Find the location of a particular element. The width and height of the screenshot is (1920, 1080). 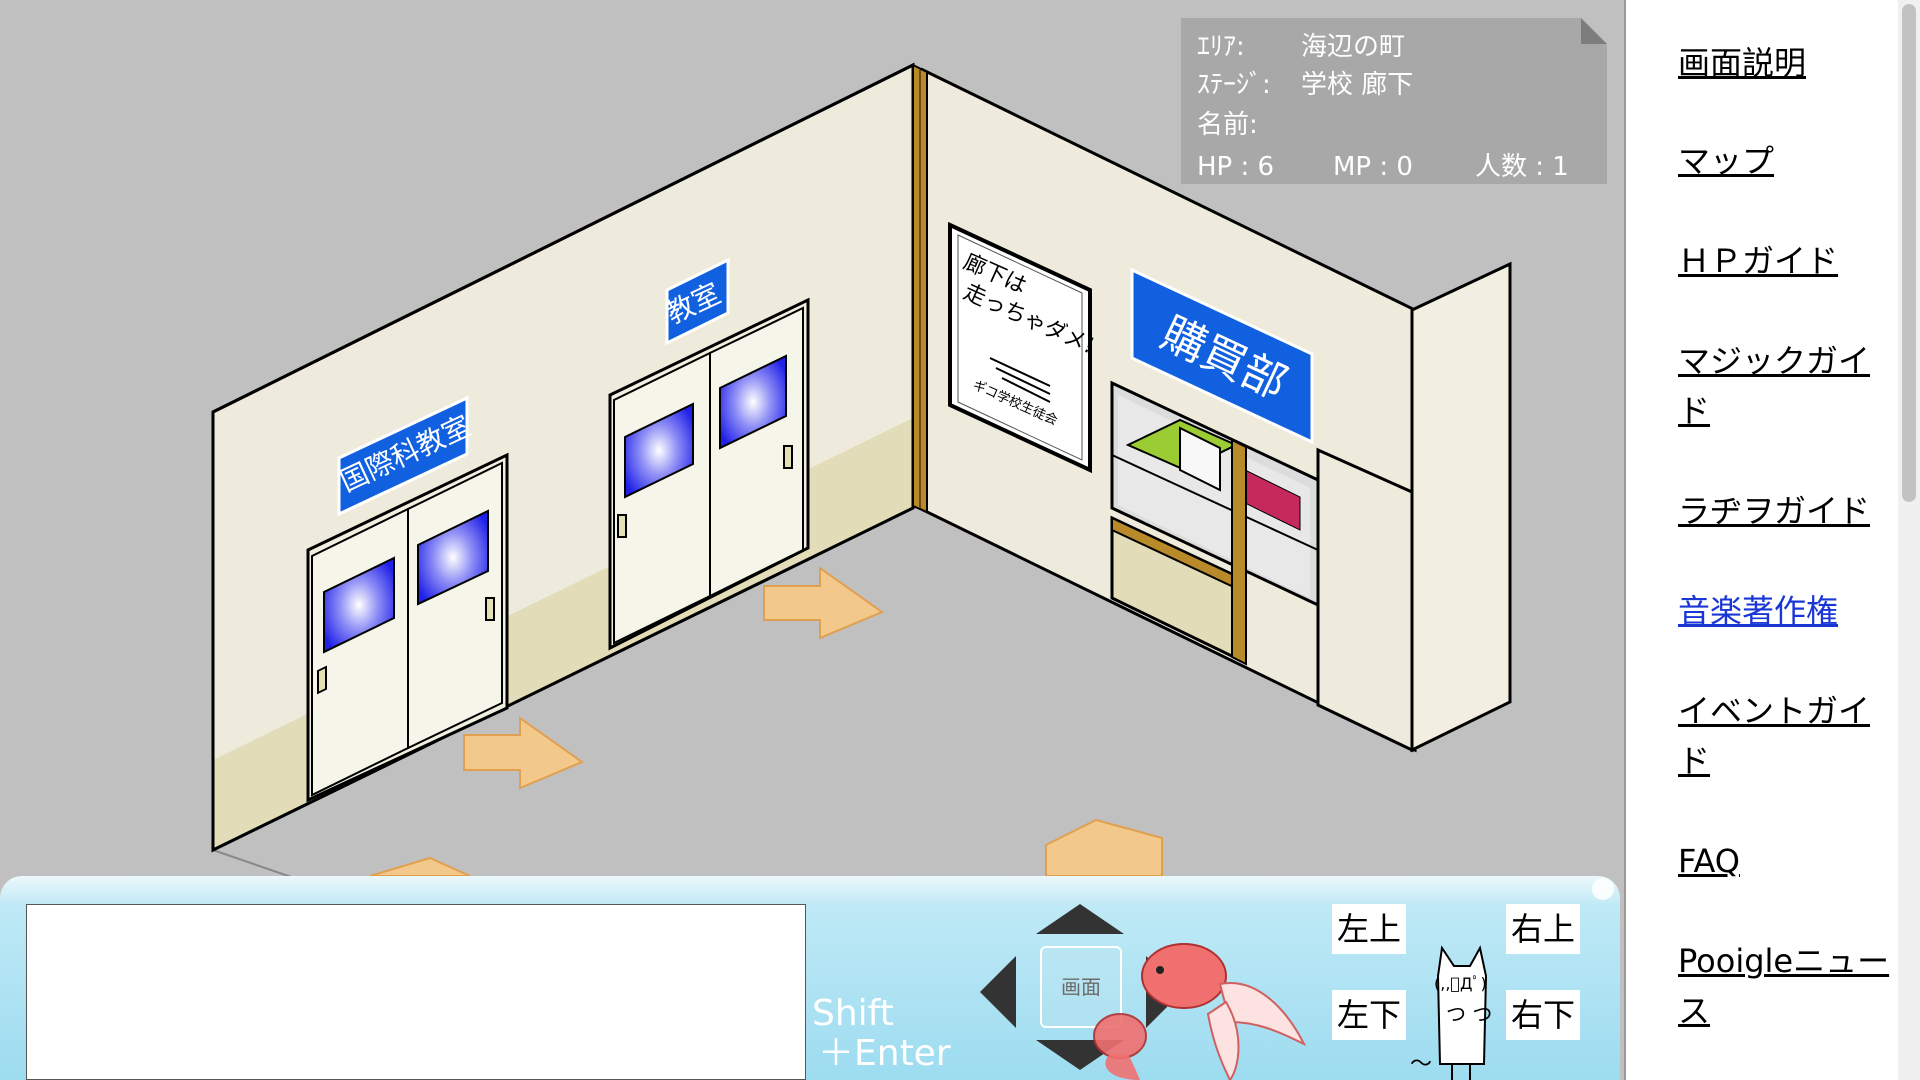

sidebar-link-faq: FAQ is located at coordinates (1786, 861).